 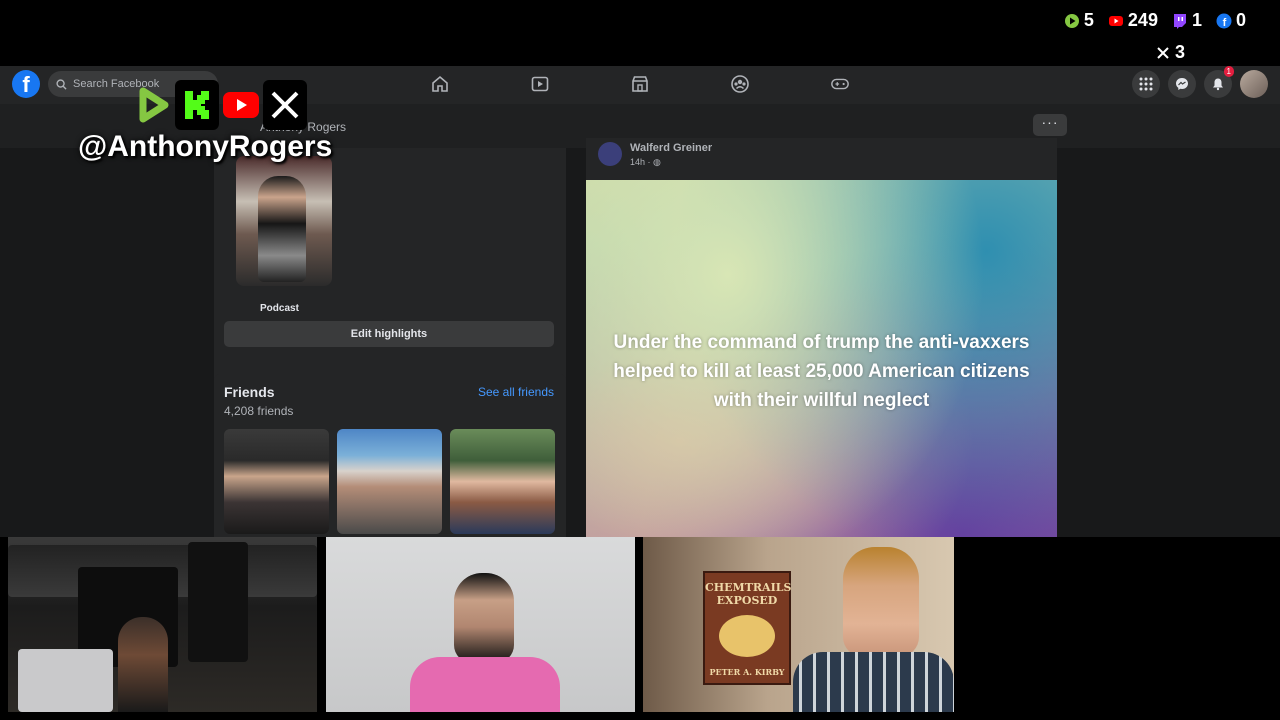 I want to click on facebook-counter: f 0, so click(x=1231, y=20).